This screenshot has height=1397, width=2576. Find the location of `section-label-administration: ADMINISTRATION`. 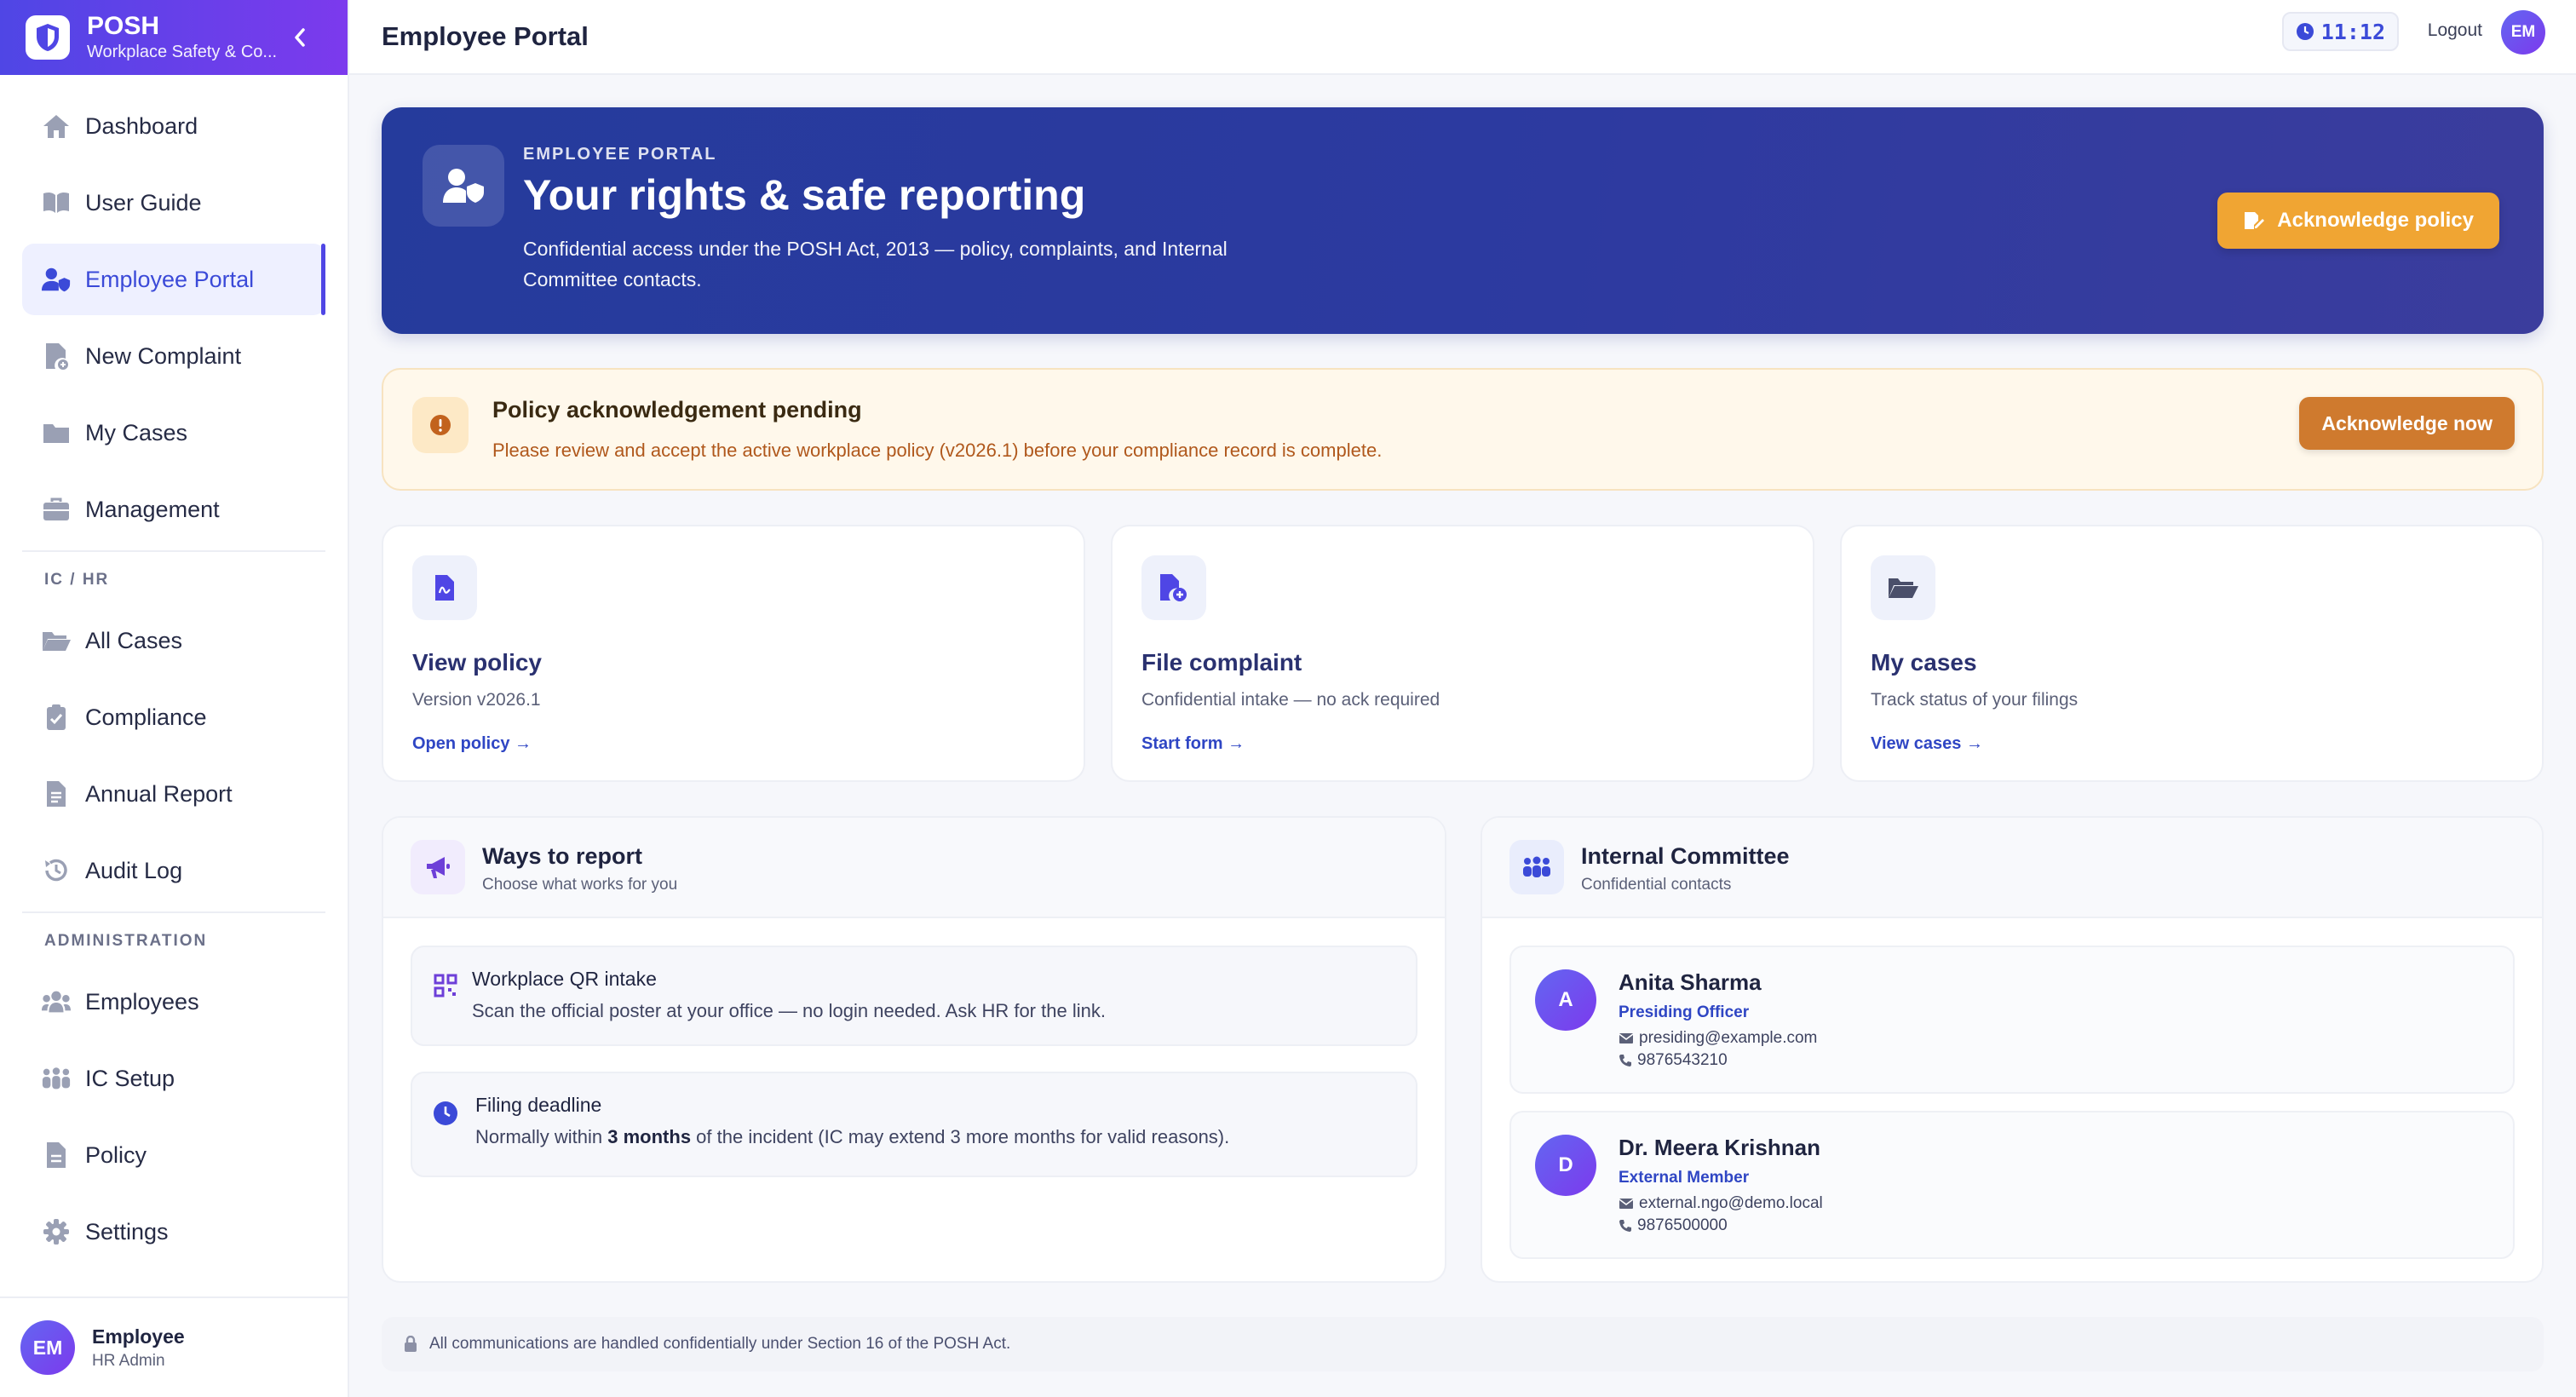

section-label-administration: ADMINISTRATION is located at coordinates (126, 941).